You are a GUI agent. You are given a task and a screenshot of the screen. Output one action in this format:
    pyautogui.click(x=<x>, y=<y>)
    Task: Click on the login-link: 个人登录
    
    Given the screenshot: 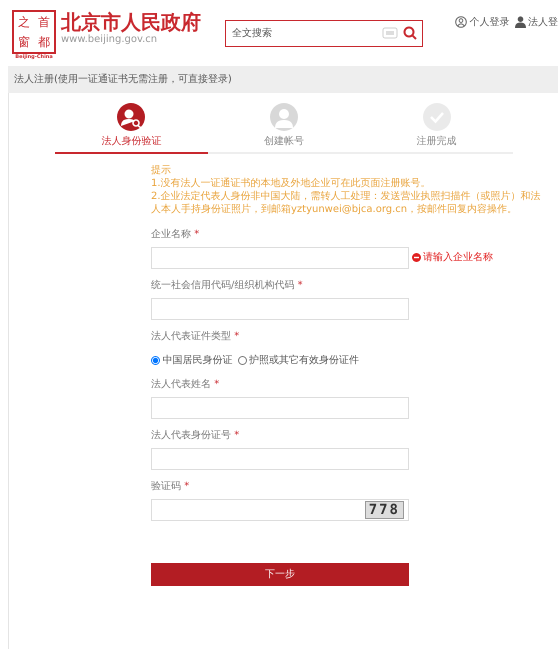 What is the action you would take?
    pyautogui.click(x=490, y=22)
    